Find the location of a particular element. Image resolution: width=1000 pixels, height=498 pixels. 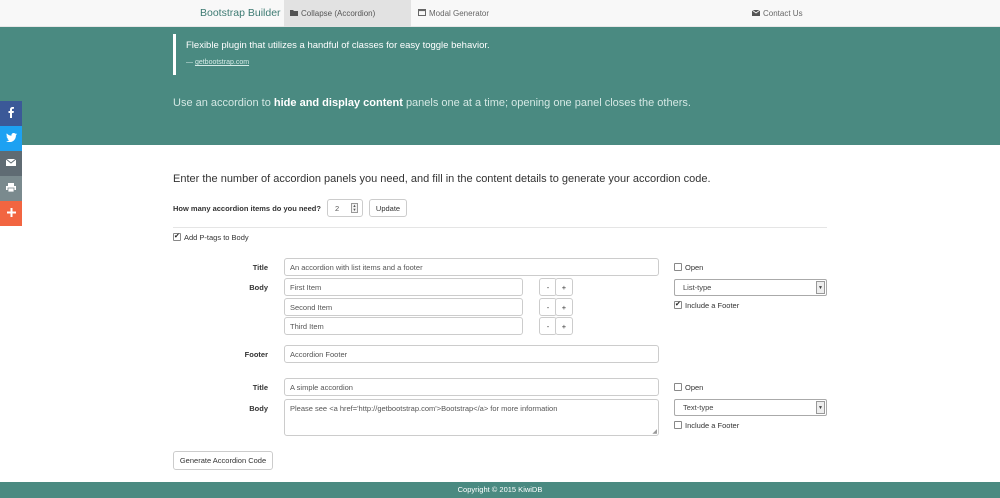

twitter-icon is located at coordinates (11, 138).